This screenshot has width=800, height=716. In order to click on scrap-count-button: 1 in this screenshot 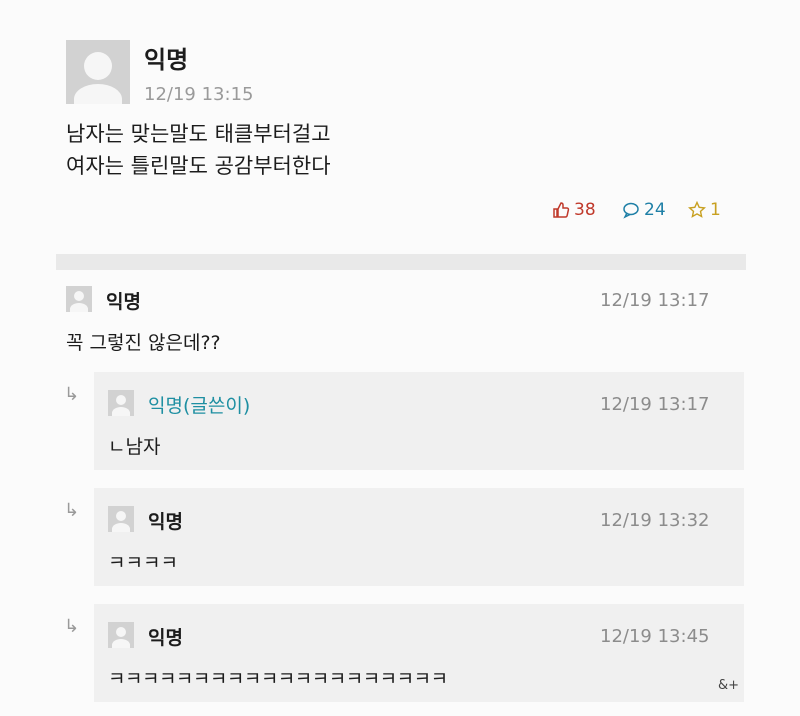, I will do `click(704, 210)`.